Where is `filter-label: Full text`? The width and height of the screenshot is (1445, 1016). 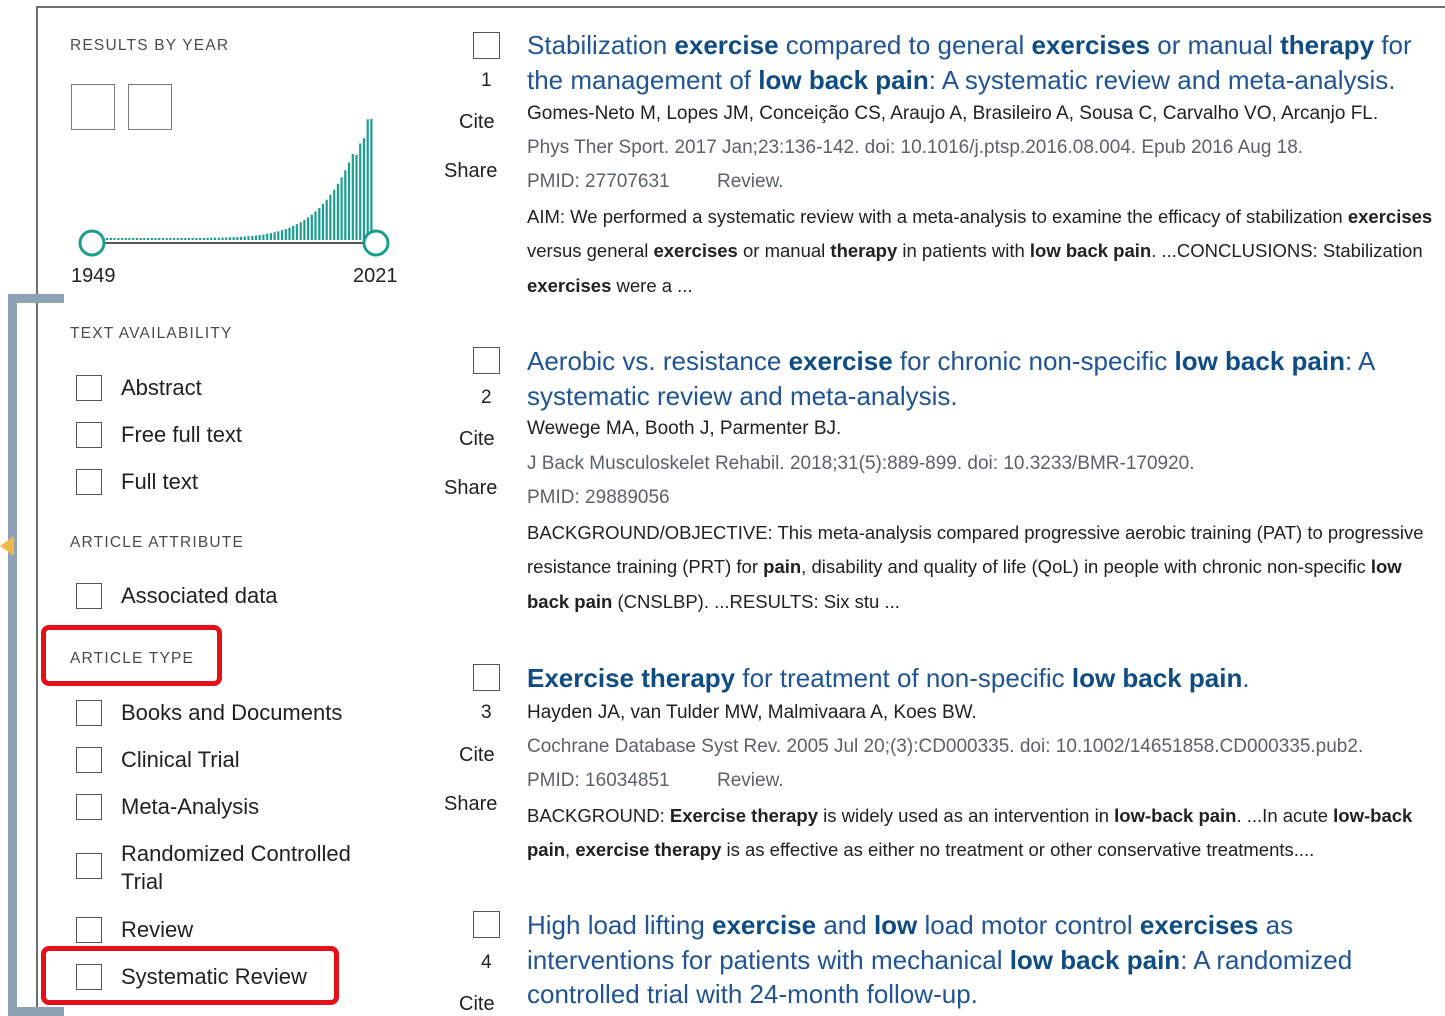 filter-label: Full text is located at coordinates (160, 481).